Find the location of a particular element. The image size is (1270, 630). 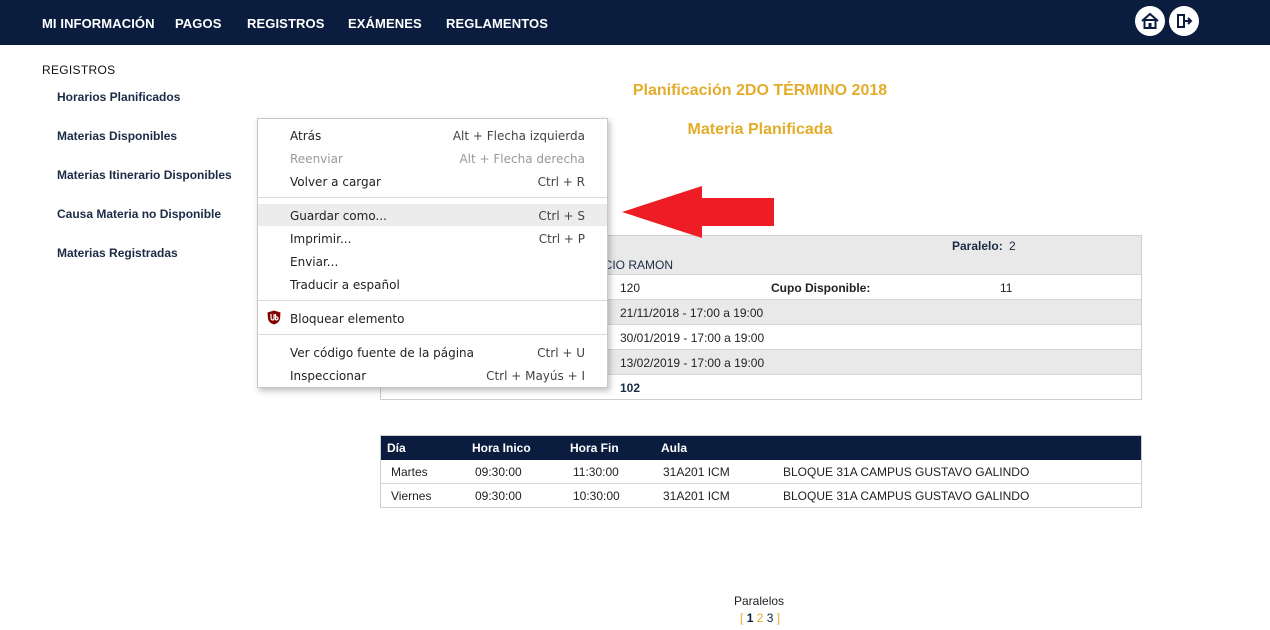

cell-dia: Martes is located at coordinates (409, 472).